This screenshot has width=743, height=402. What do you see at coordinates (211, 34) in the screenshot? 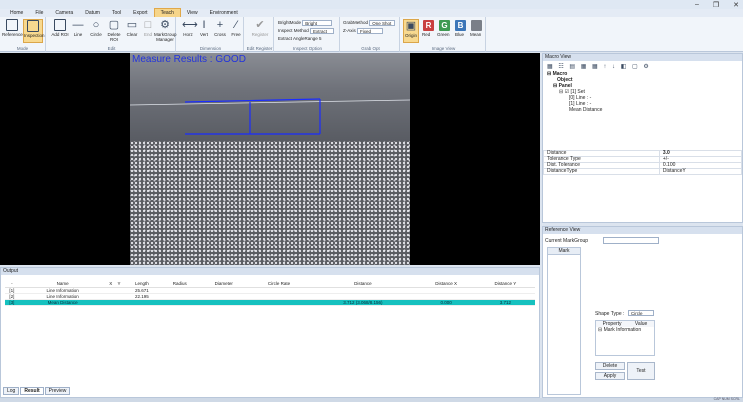
I see `ribbon-group-dimension: ⟷ Horz I Vert + Cross ⁄ Free Dimension` at bounding box center [211, 34].